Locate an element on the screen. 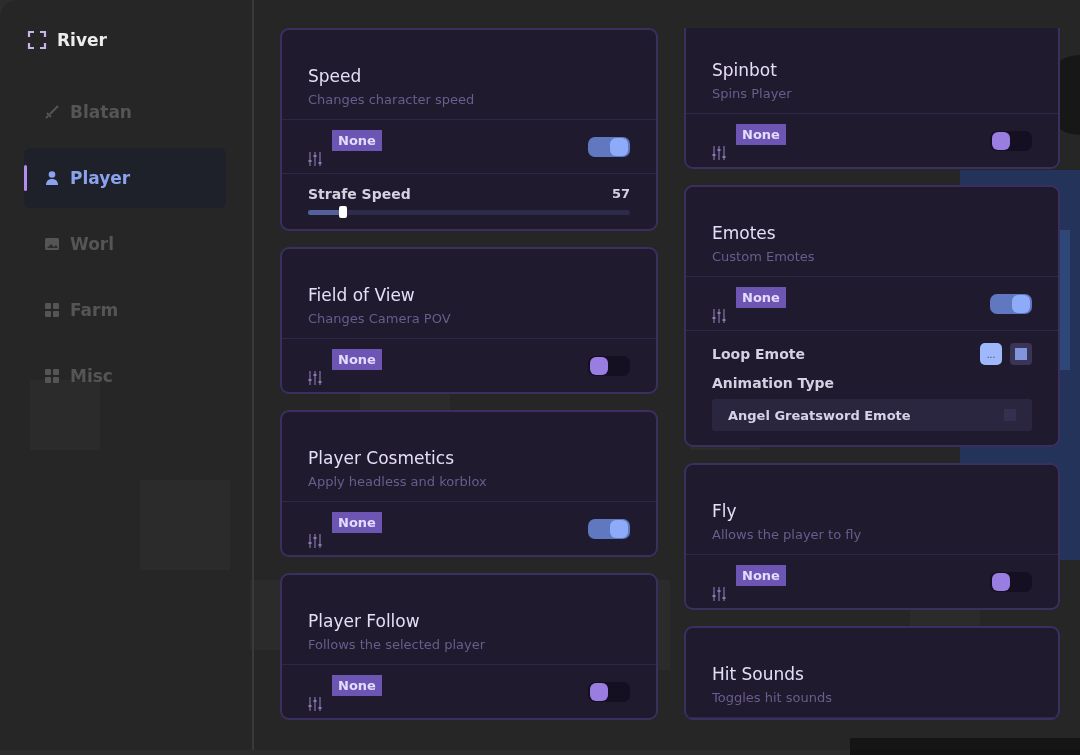 The width and height of the screenshot is (1080, 755). module-description: Follows the selected player is located at coordinates (397, 644).